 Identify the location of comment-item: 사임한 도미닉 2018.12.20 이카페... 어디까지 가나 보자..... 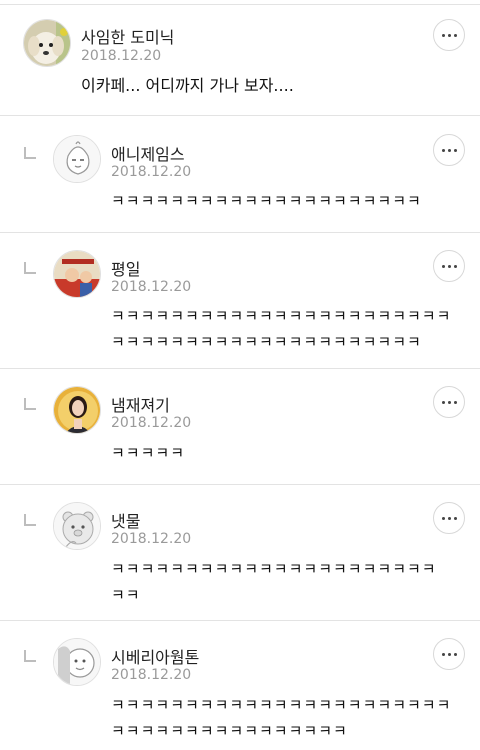
(240, 60).